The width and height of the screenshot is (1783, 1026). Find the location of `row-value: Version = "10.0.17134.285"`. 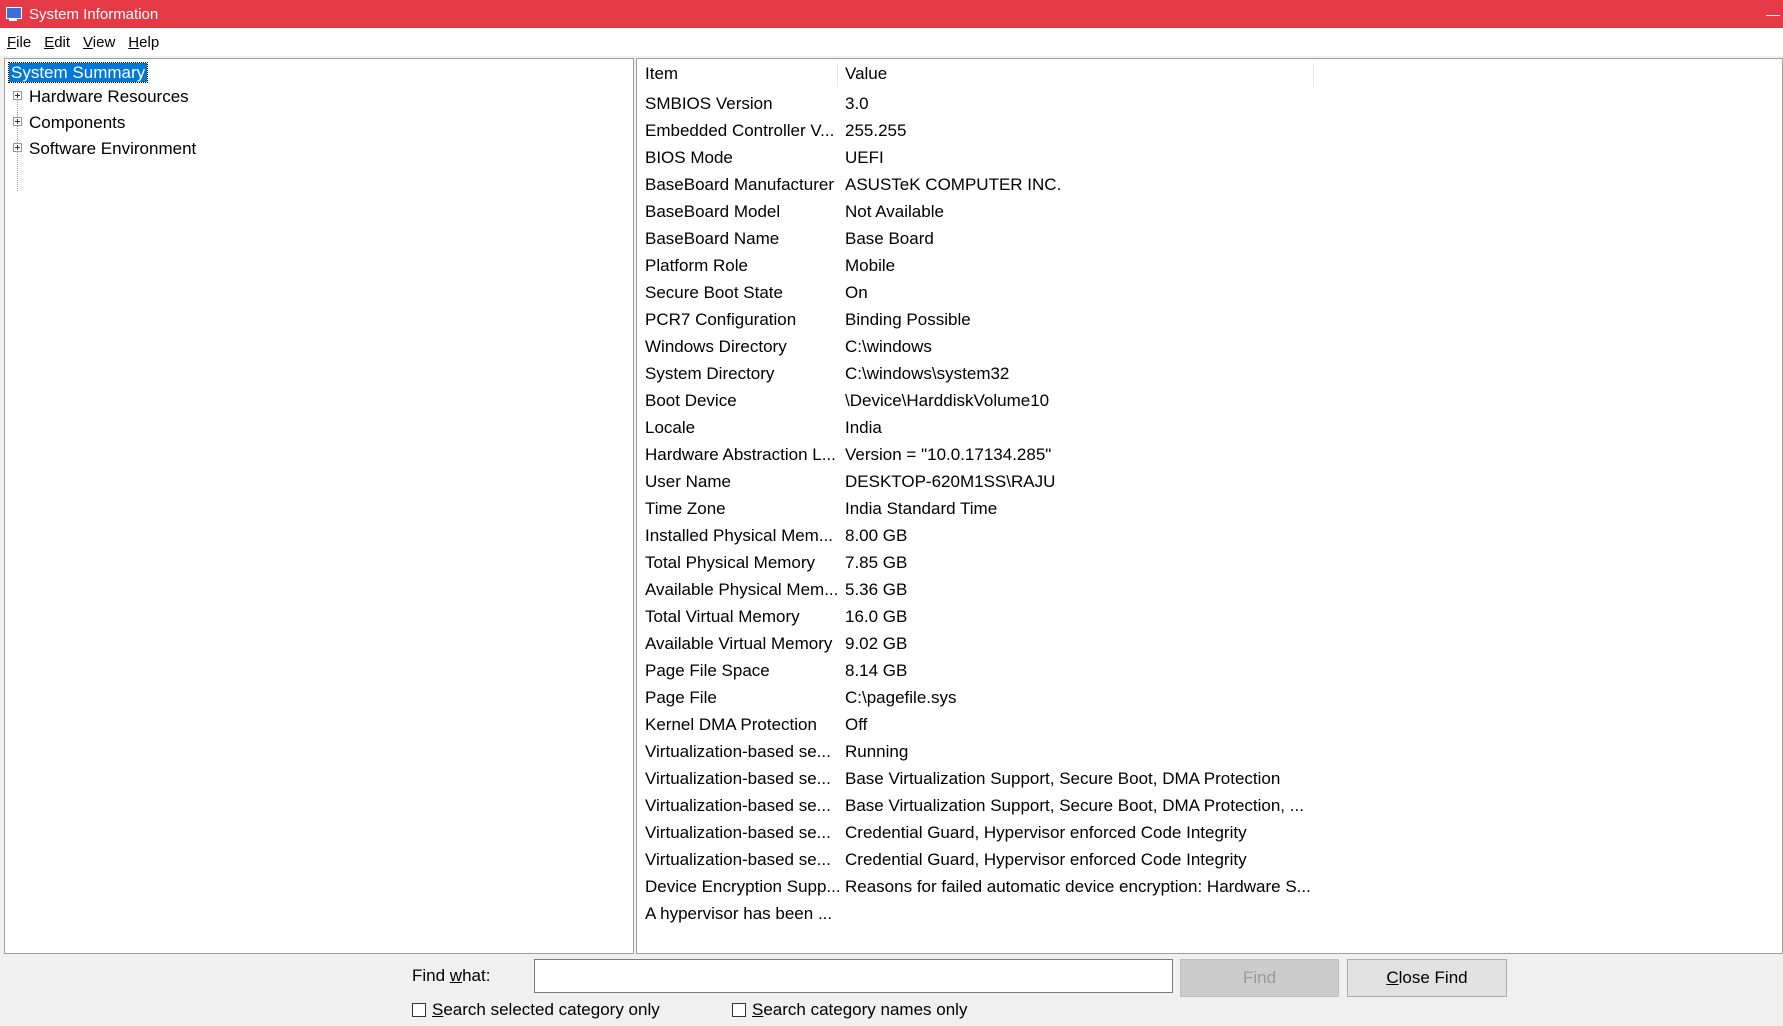

row-value: Version = "10.0.17134.285" is located at coordinates (948, 454).